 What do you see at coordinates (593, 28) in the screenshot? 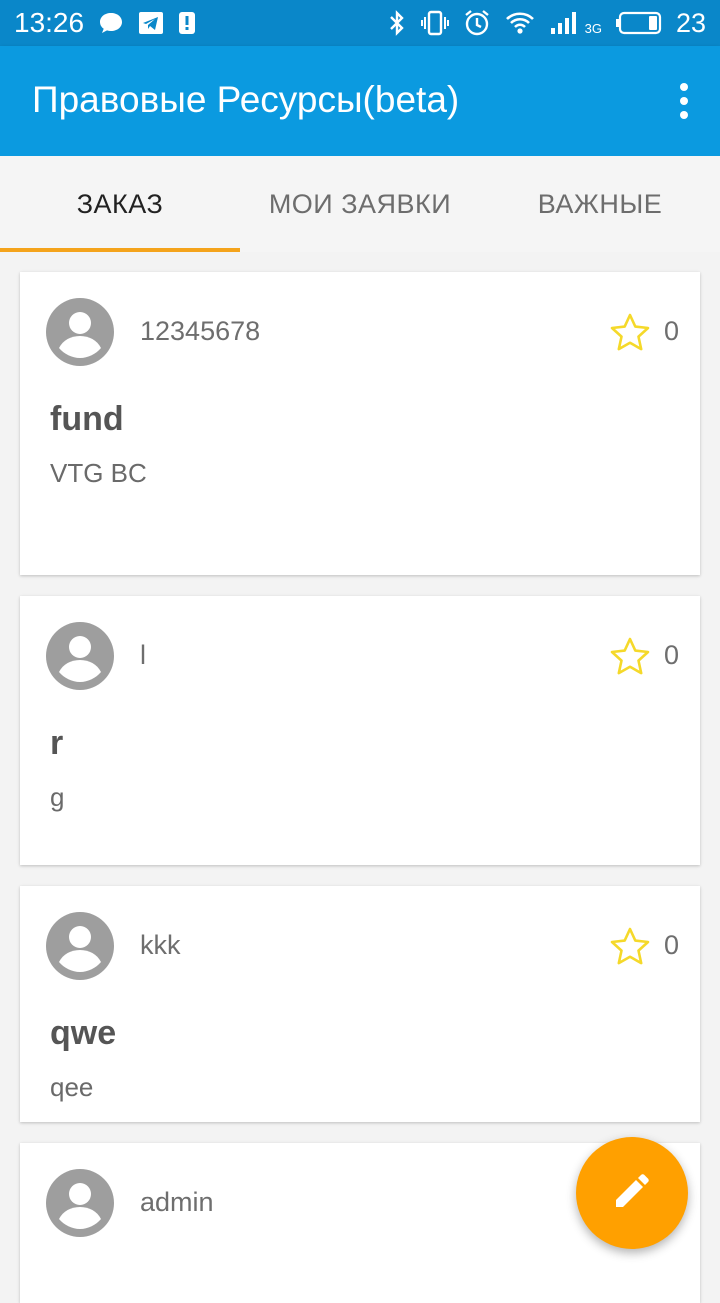
I see `network-type: 3G` at bounding box center [593, 28].